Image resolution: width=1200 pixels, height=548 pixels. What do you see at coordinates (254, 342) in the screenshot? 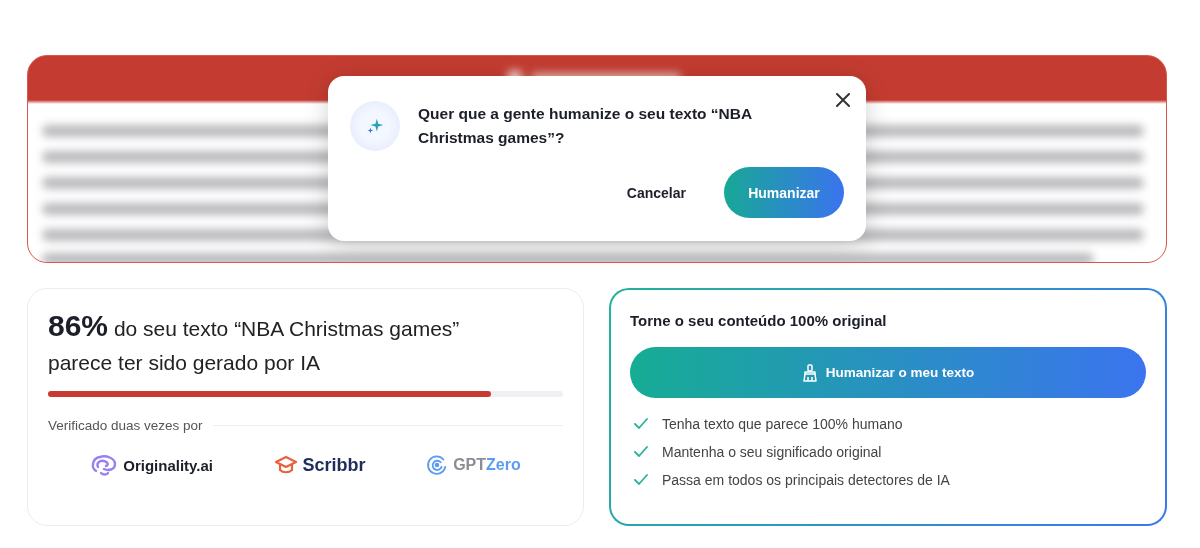
I see `result-headline: 86% do seu texto “NBA Christmas games” parece ter sido gerado por IA` at bounding box center [254, 342].